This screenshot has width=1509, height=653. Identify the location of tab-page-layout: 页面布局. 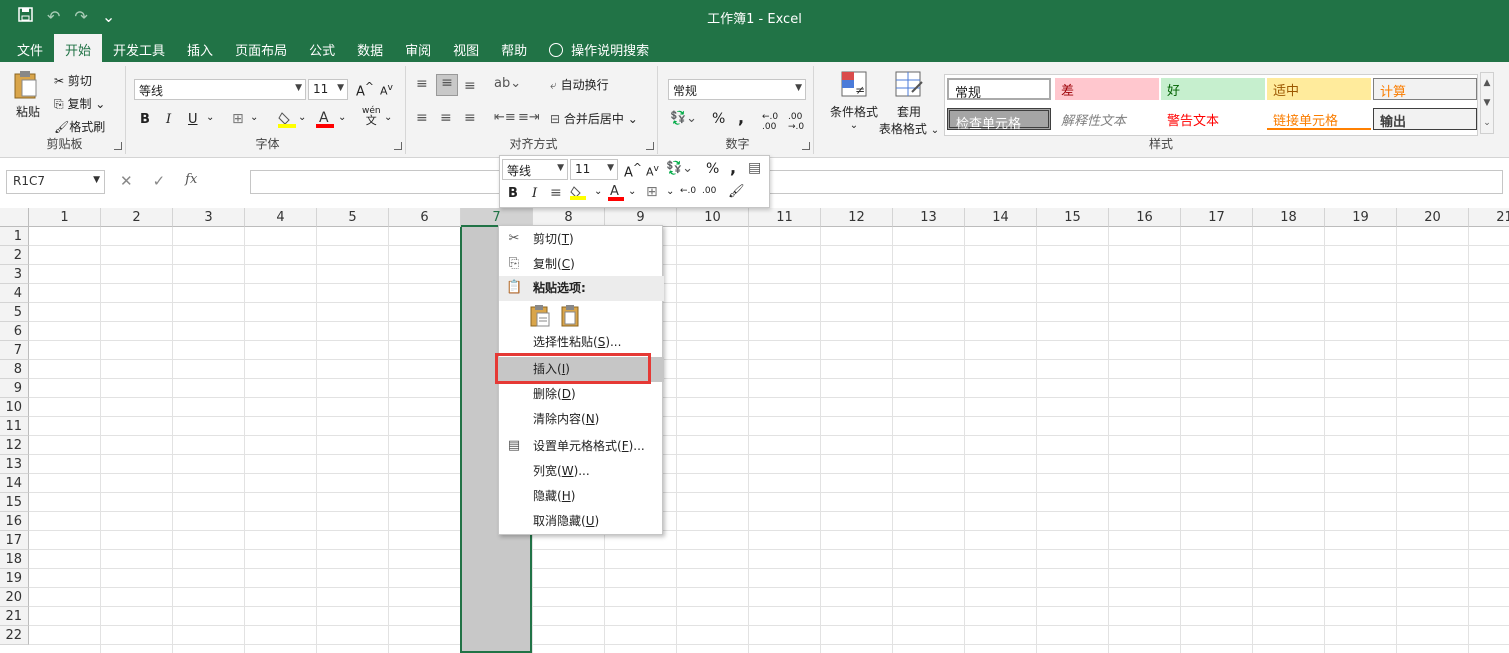
(261, 48).